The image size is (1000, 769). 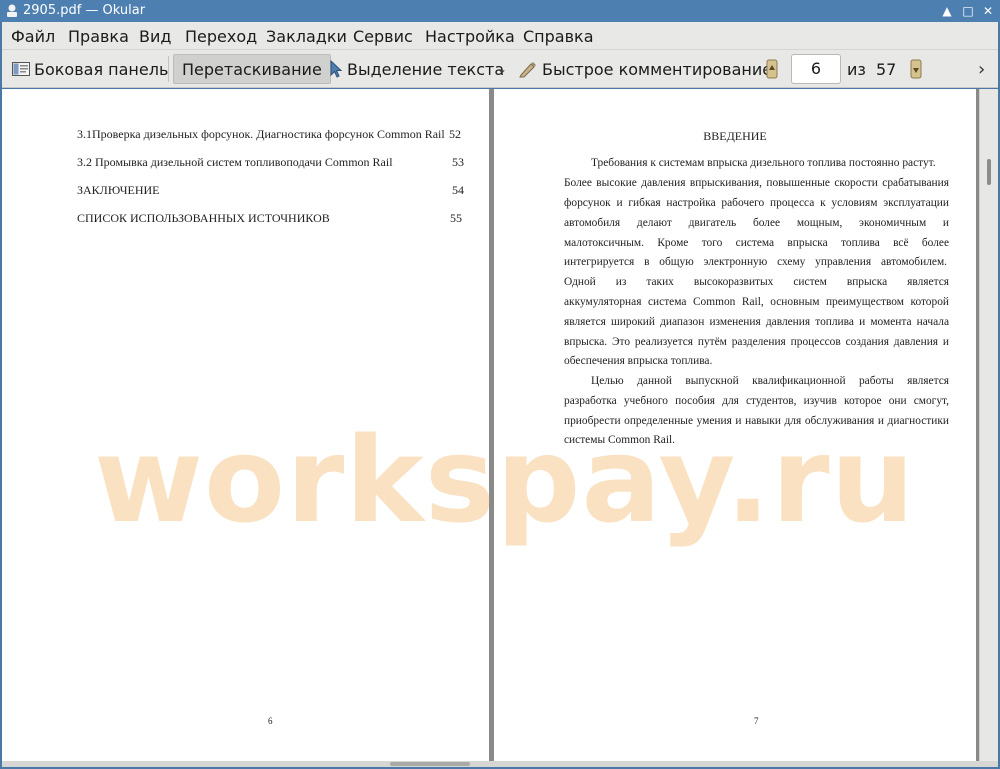 I want to click on chevron-down-icon: ⌄, so click(x=502, y=69).